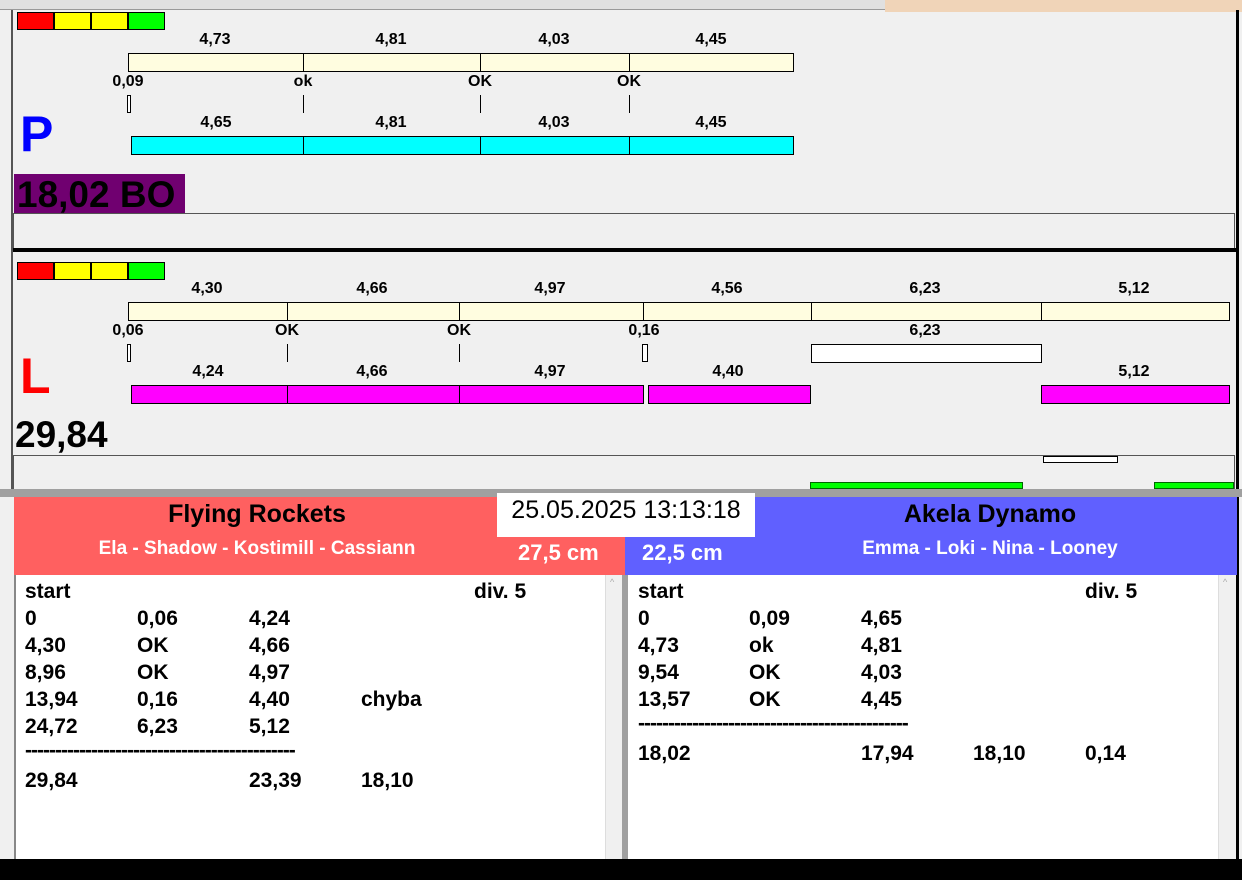 The width and height of the screenshot is (1242, 880). I want to click on log-cell: 4,30, so click(45, 645).